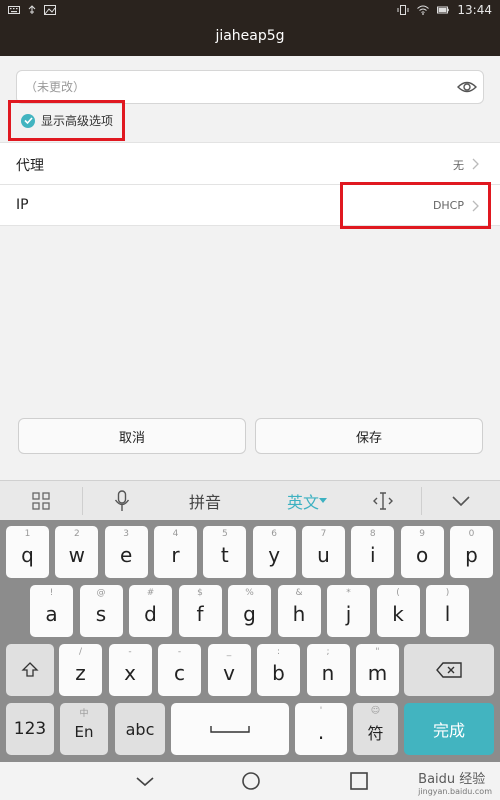 This screenshot has width=500, height=800. I want to click on key-a: ! a, so click(51, 611).